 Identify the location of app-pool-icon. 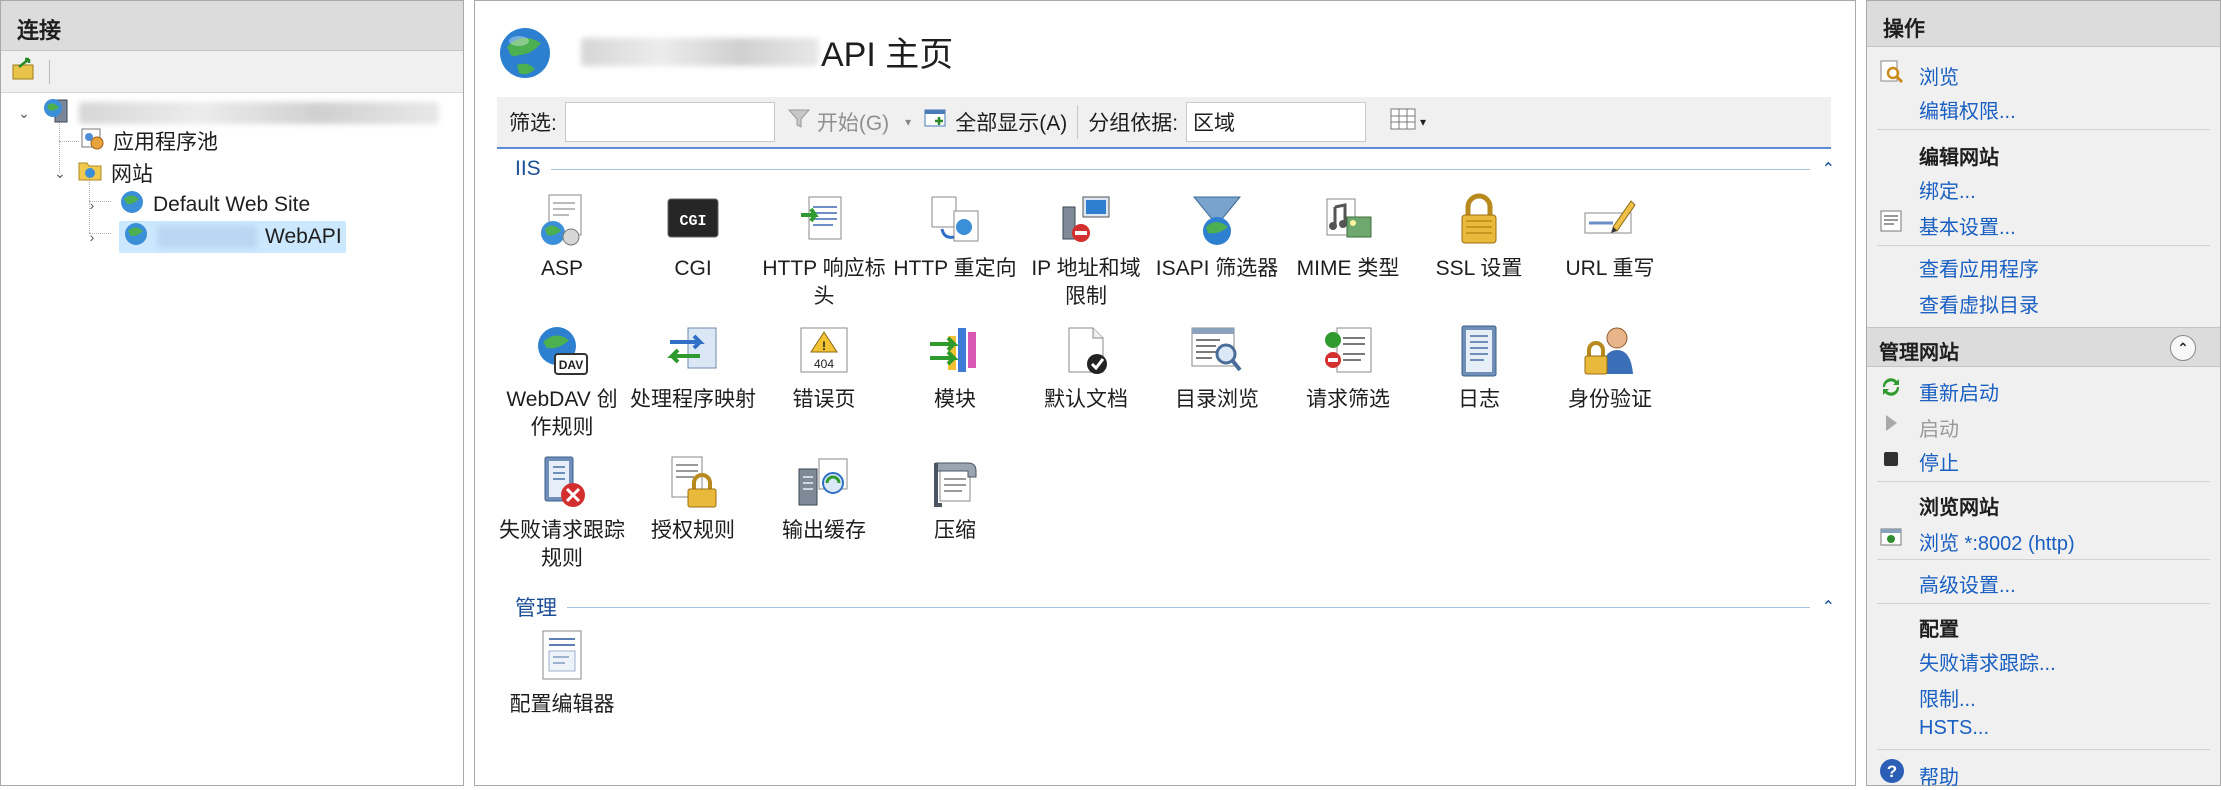
(92, 141).